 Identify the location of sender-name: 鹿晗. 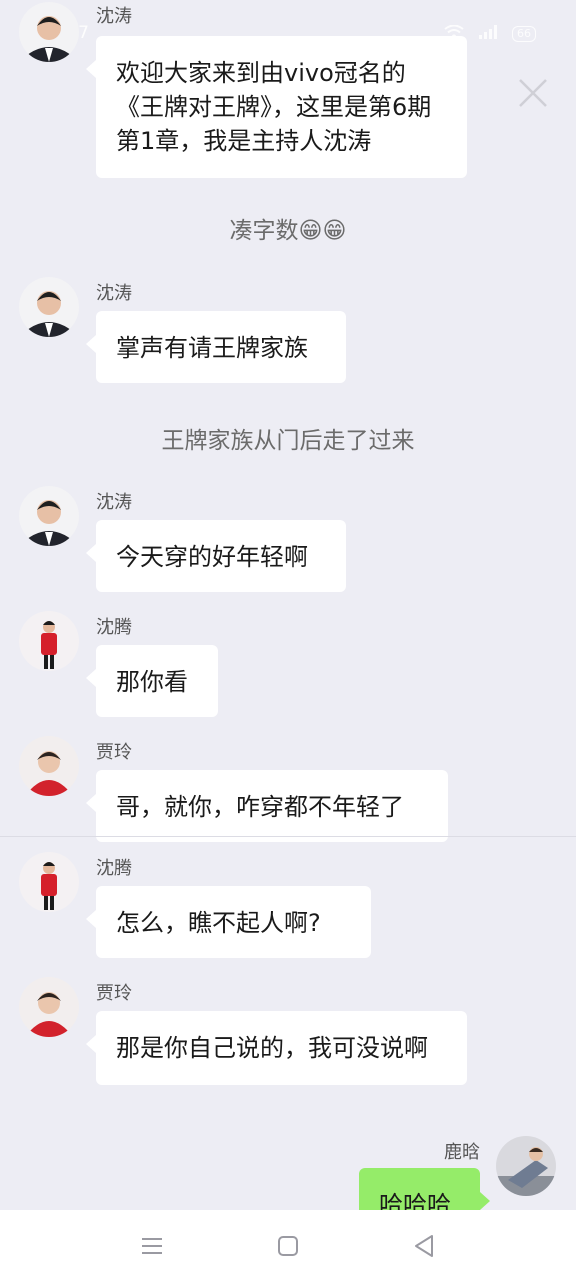
(462, 1152).